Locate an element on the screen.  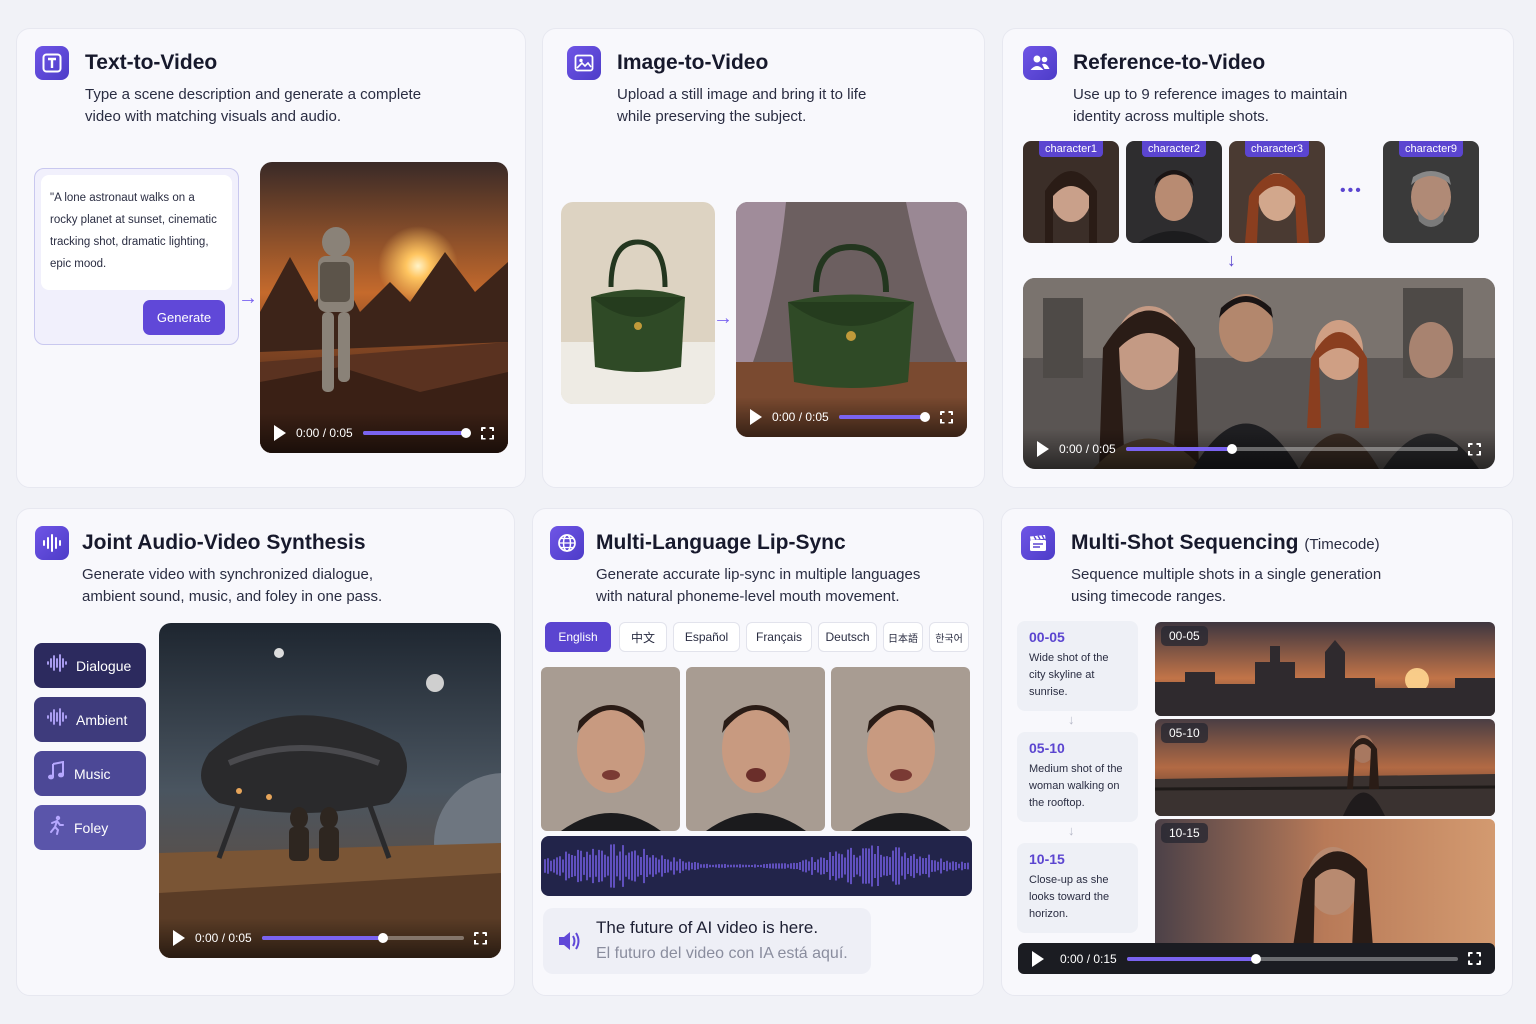
foley-button: Foley is located at coordinates (90, 827).